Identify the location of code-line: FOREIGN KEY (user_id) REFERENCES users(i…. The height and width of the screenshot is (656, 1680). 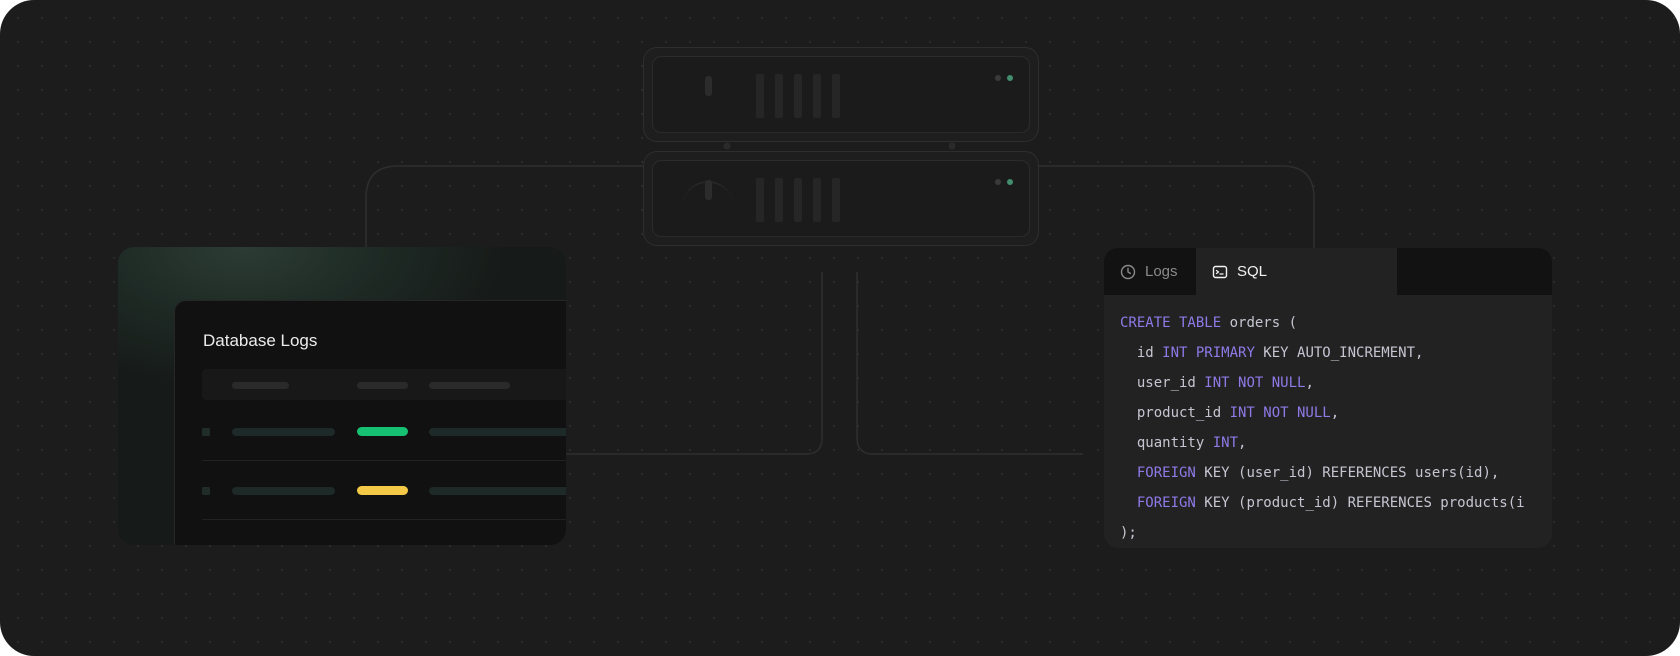
(1322, 473).